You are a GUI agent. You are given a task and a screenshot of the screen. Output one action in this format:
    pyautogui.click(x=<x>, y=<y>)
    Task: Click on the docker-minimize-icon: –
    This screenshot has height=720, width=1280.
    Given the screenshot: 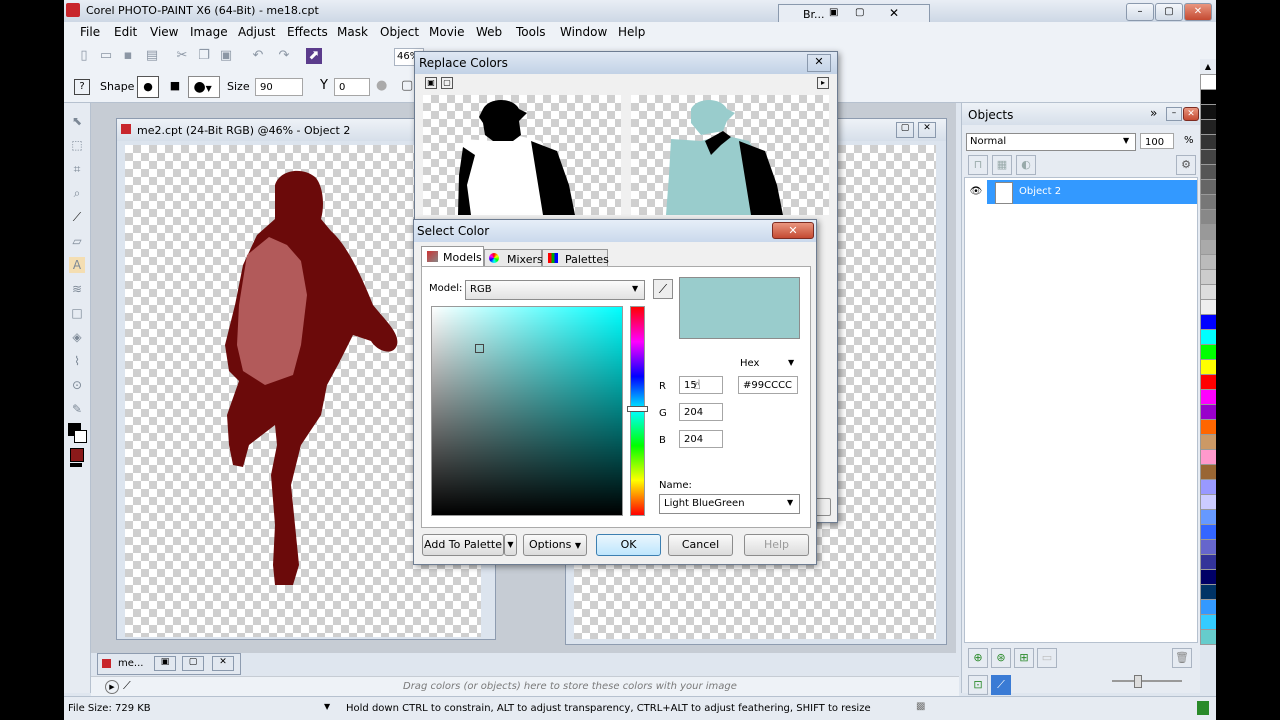 What is the action you would take?
    pyautogui.click(x=1174, y=114)
    